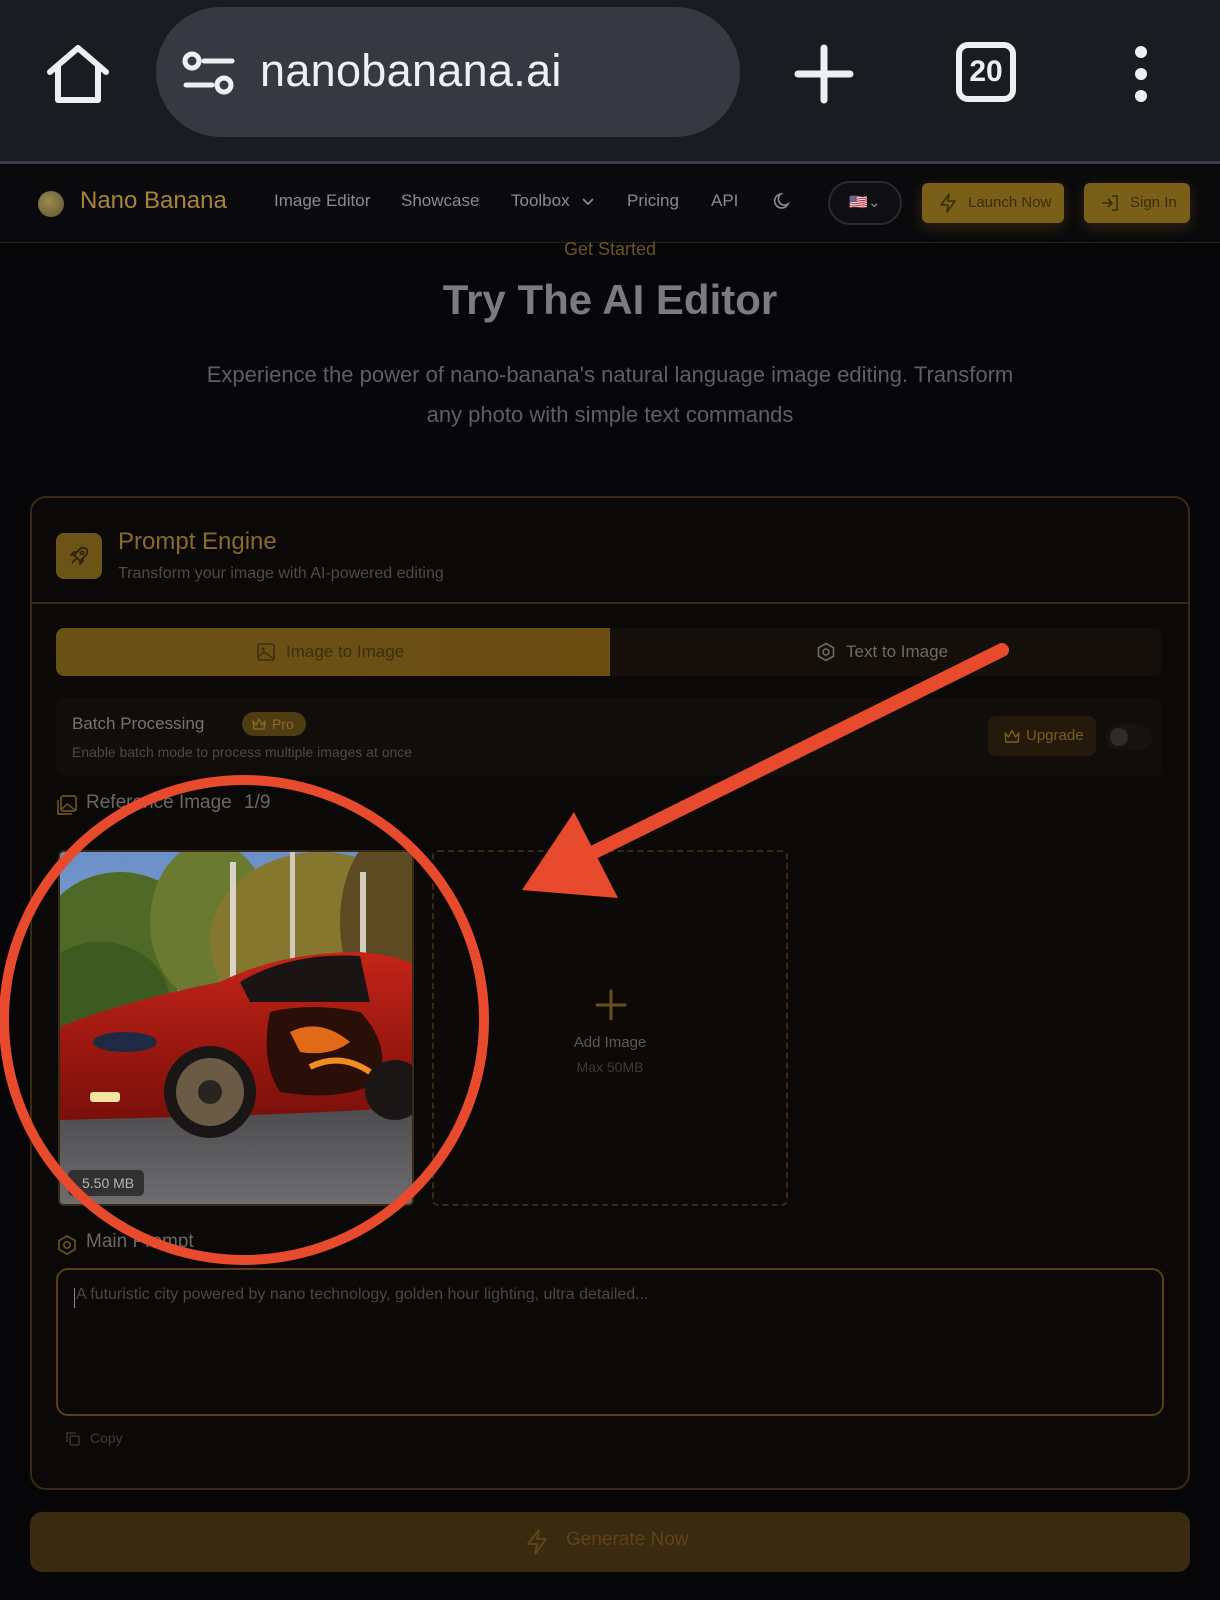 This screenshot has width=1220, height=1600. Describe the element at coordinates (67, 805) in the screenshot. I see `images-icon` at that location.